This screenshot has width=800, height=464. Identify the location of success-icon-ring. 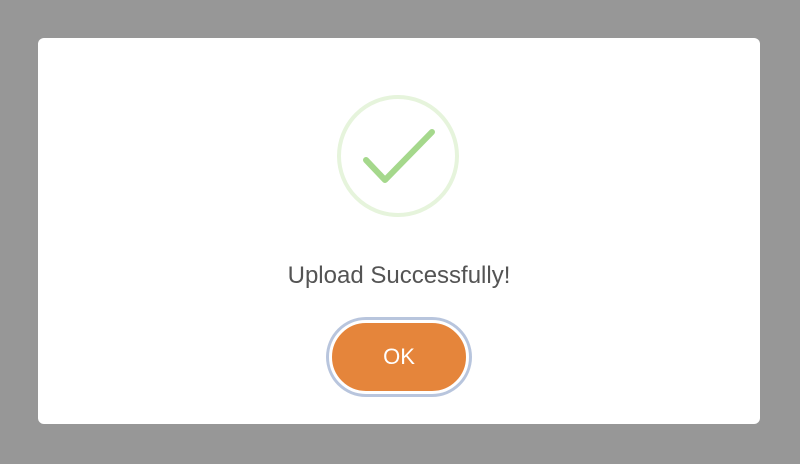
(398, 156).